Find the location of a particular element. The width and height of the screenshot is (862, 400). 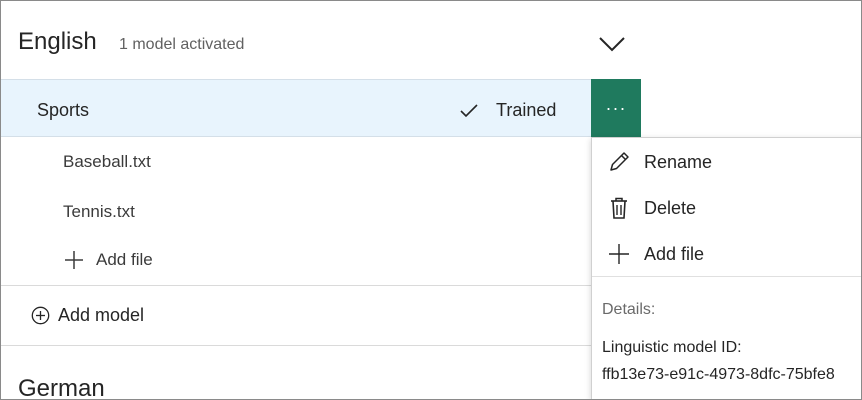

model-row-sports: Sports Trained is located at coordinates (296, 108).